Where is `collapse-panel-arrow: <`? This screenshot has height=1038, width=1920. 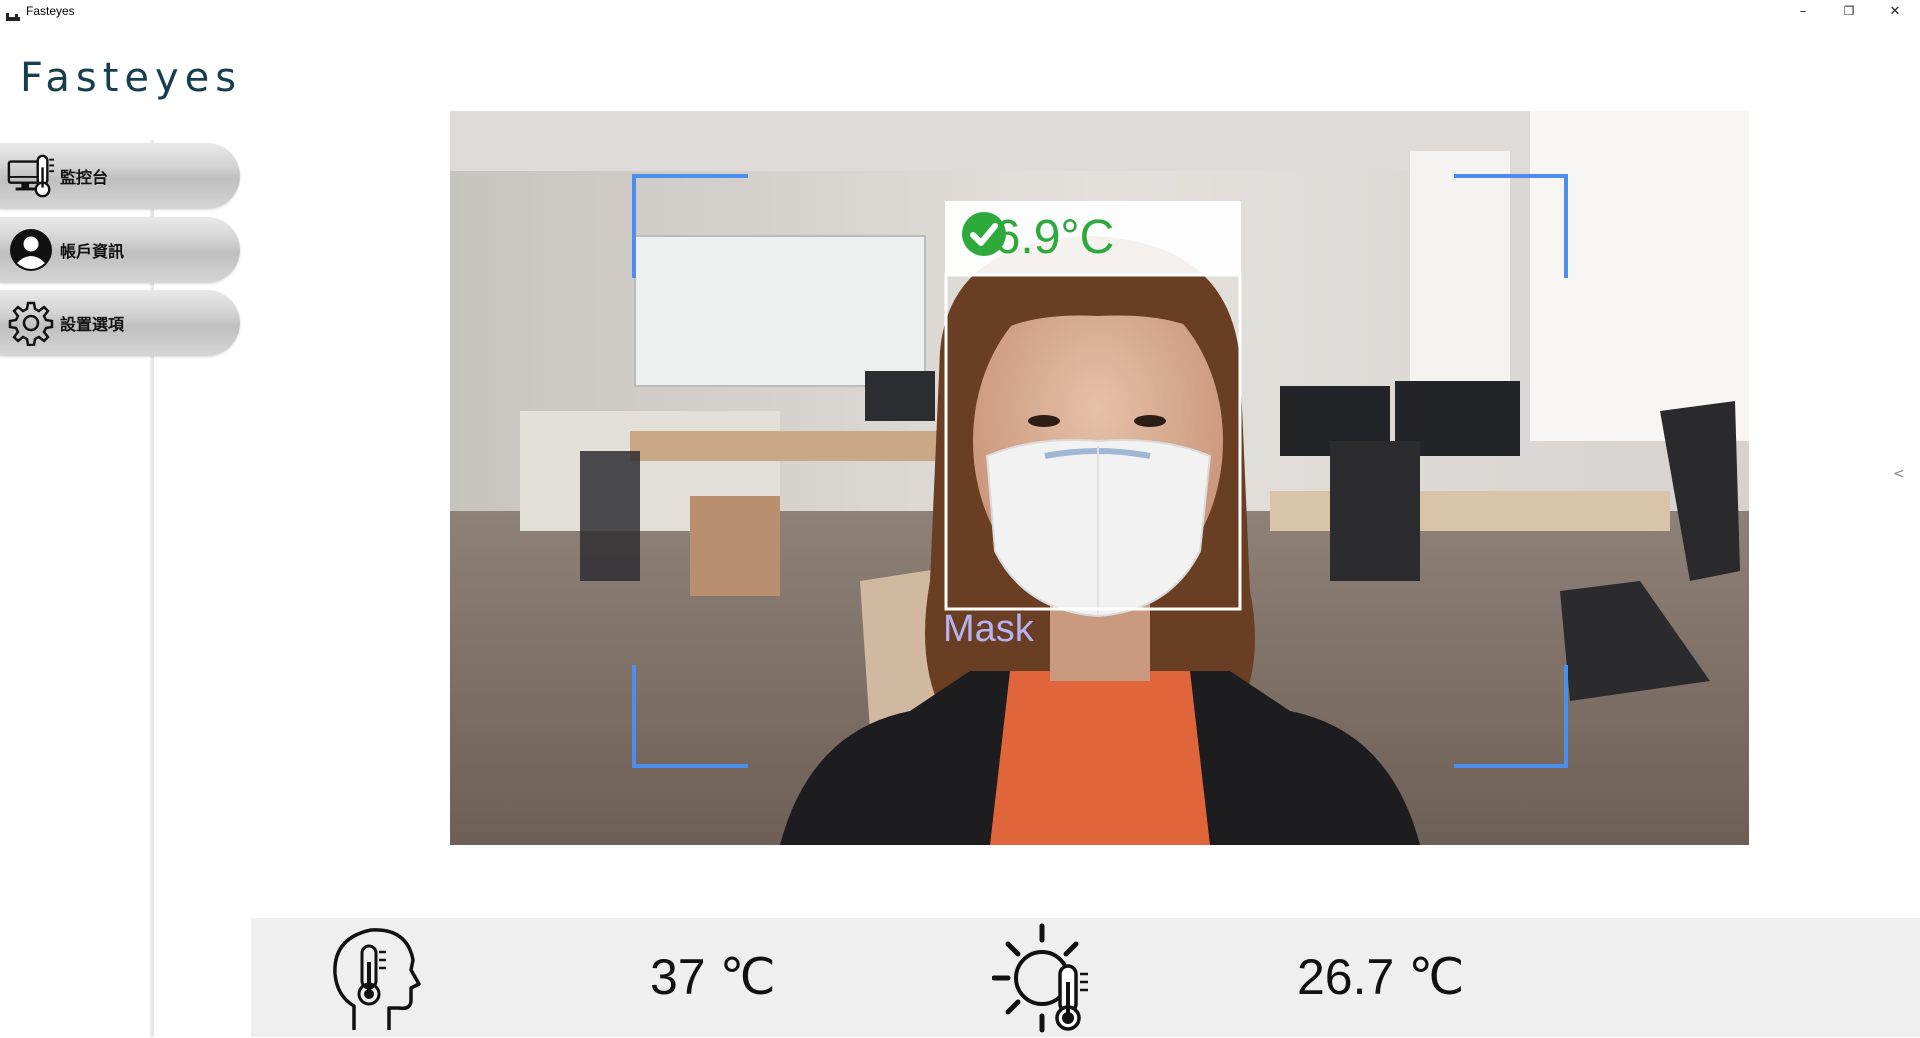
collapse-panel-arrow: < is located at coordinates (1899, 474).